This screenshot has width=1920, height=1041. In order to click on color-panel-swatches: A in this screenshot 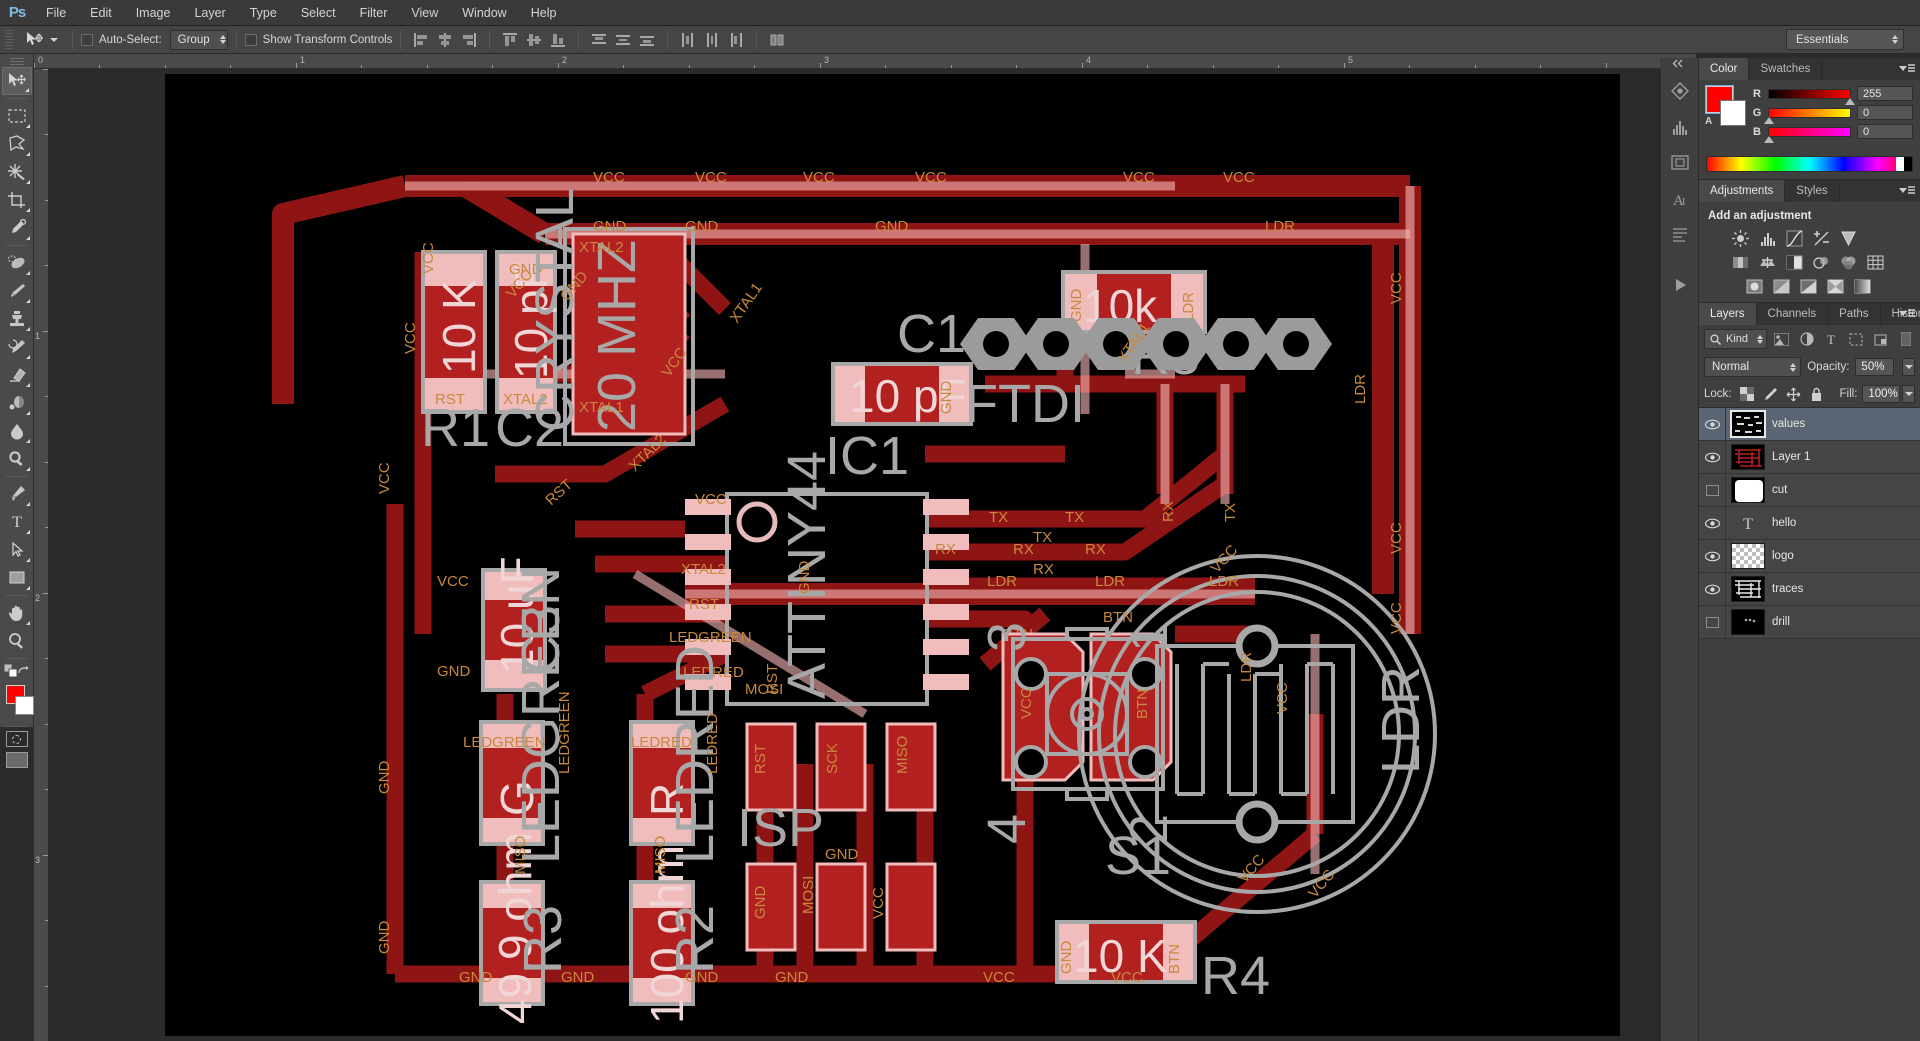, I will do `click(1726, 106)`.